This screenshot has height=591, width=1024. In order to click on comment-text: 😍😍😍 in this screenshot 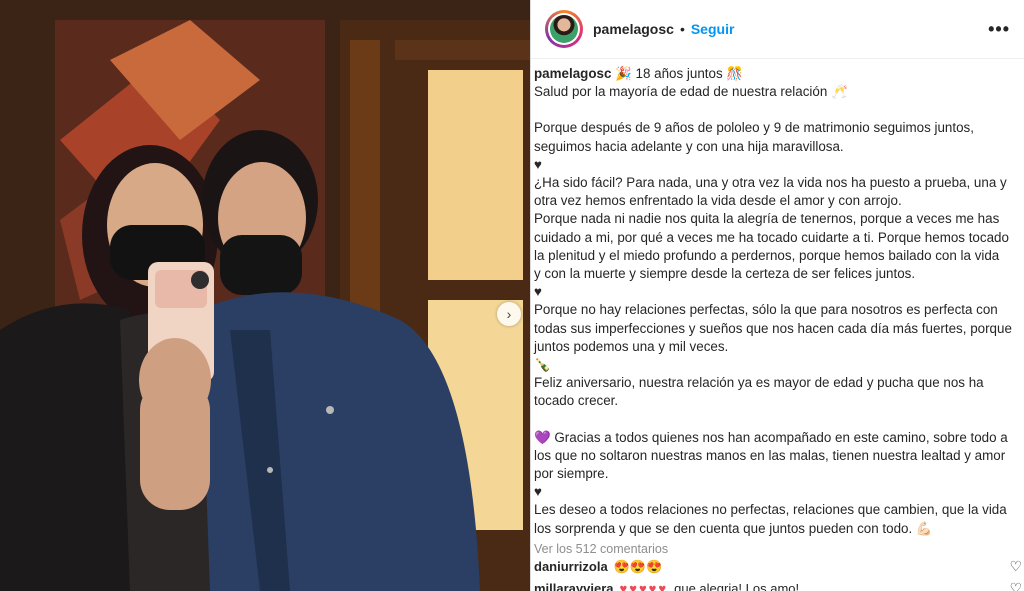, I will do `click(638, 566)`.